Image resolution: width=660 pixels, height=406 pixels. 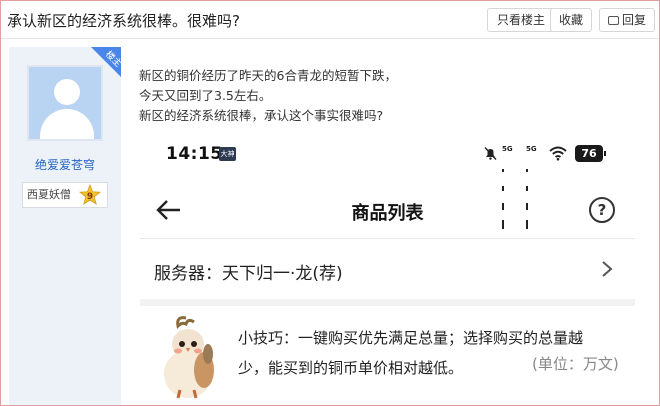 What do you see at coordinates (575, 364) in the screenshot?
I see `unit-label: (单位：万文)` at bounding box center [575, 364].